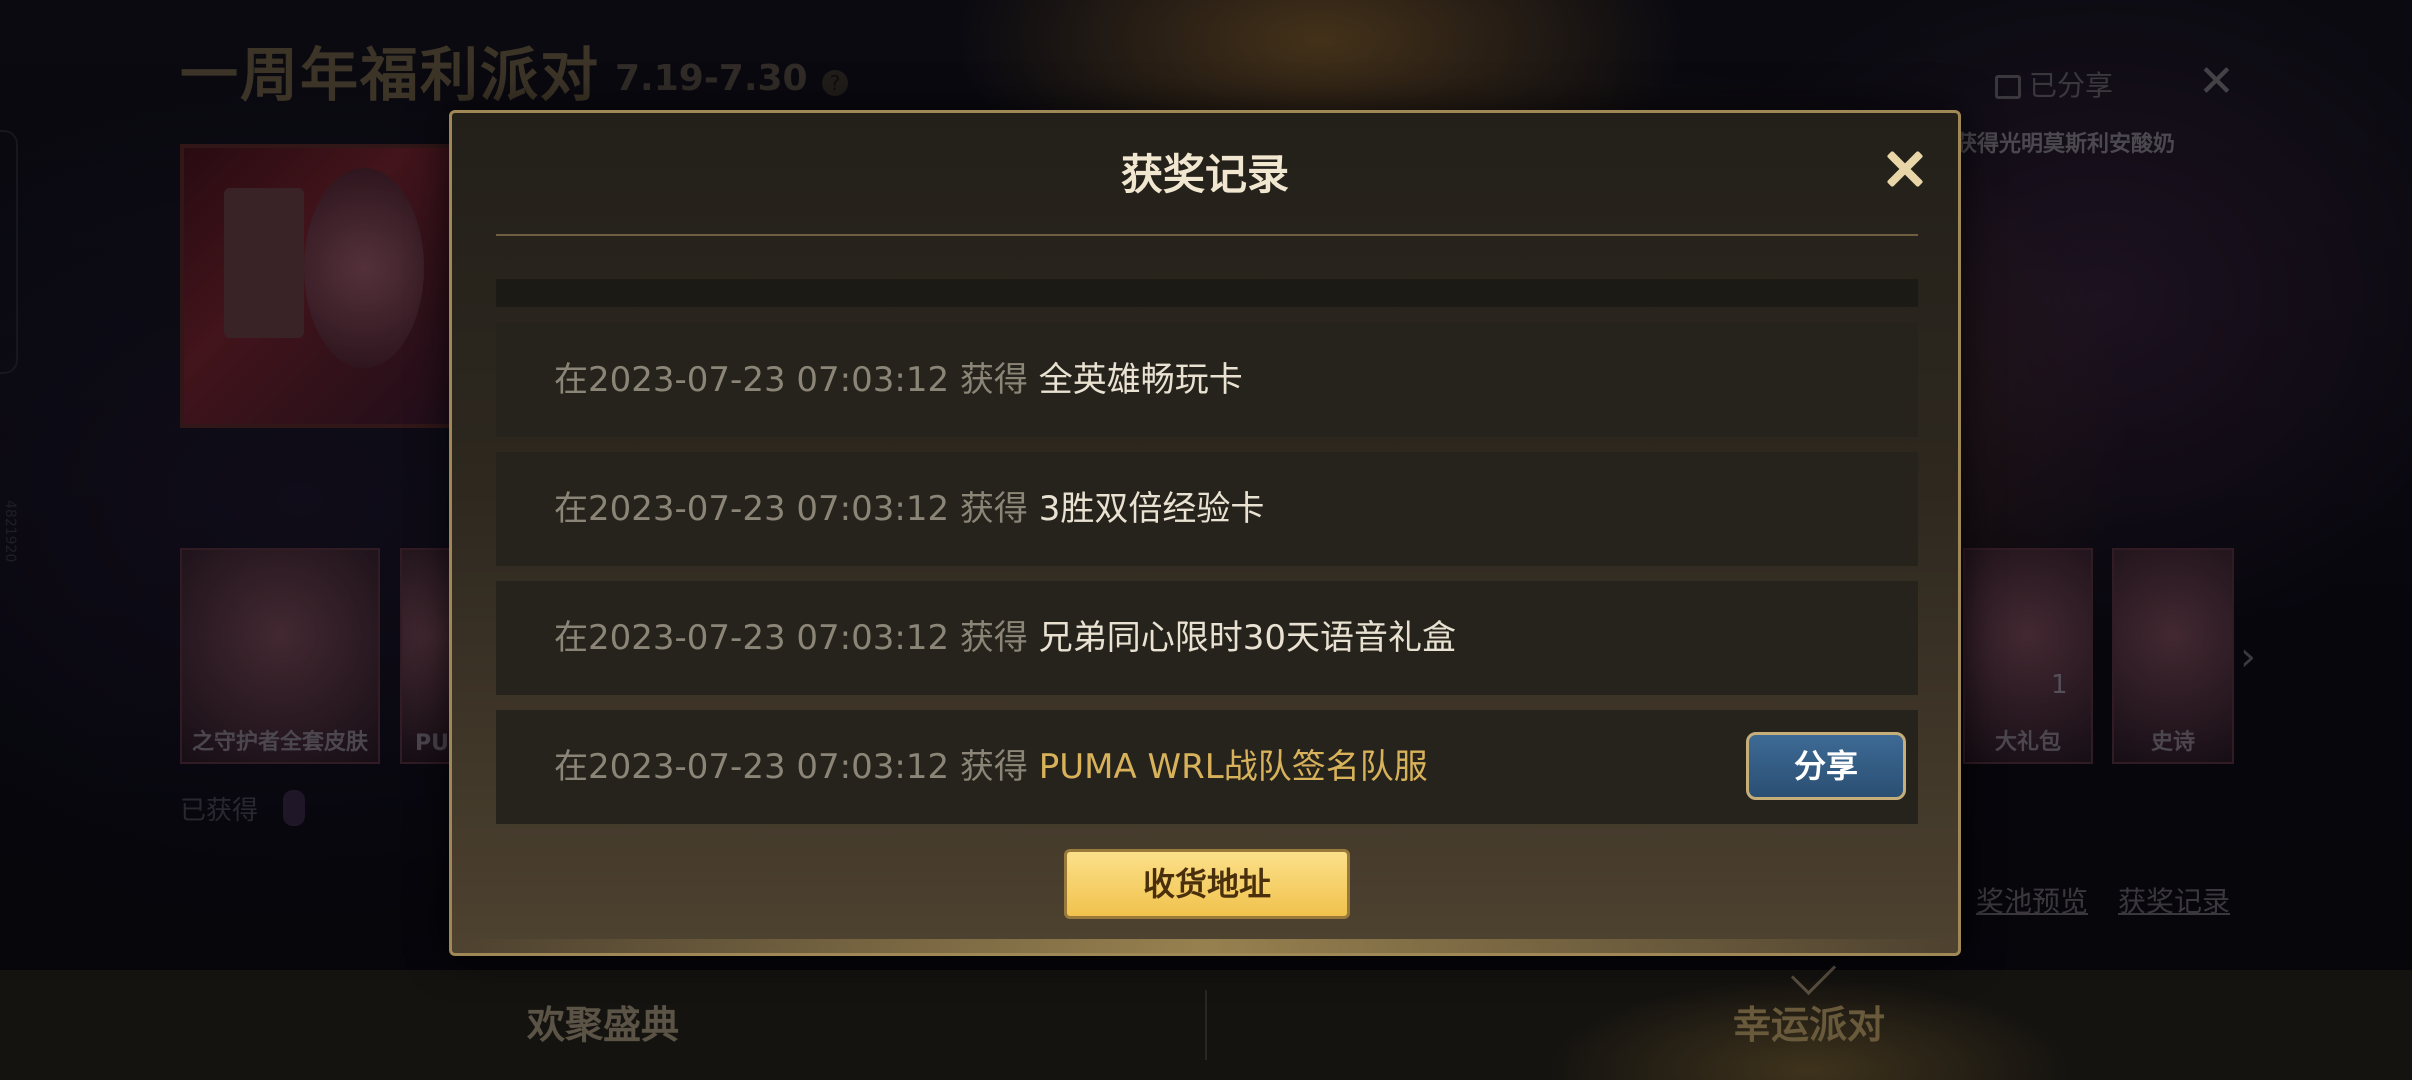 The image size is (2412, 1080). I want to click on list-item: 在2023-07-23 07:03:12 获得 3胜双倍经验卡, so click(1207, 509).